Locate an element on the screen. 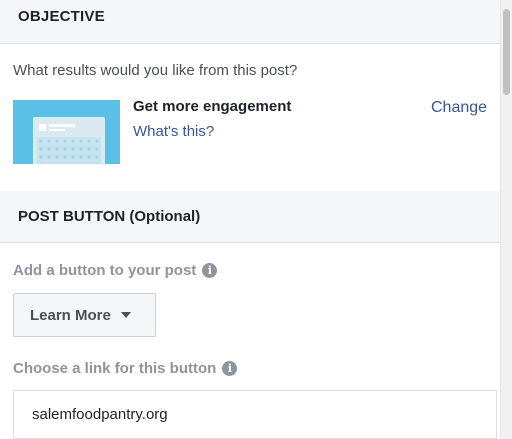 The height and width of the screenshot is (439, 512). button-type-selected: Learn More is located at coordinates (70, 315).